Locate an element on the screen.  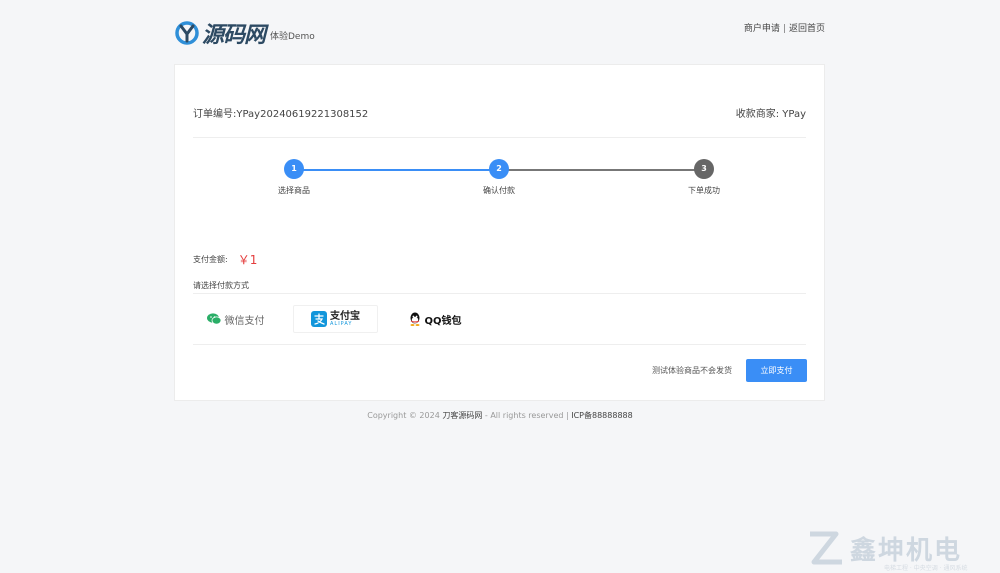
order-number: 订单编号:YPay20240619221308152 is located at coordinates (281, 114).